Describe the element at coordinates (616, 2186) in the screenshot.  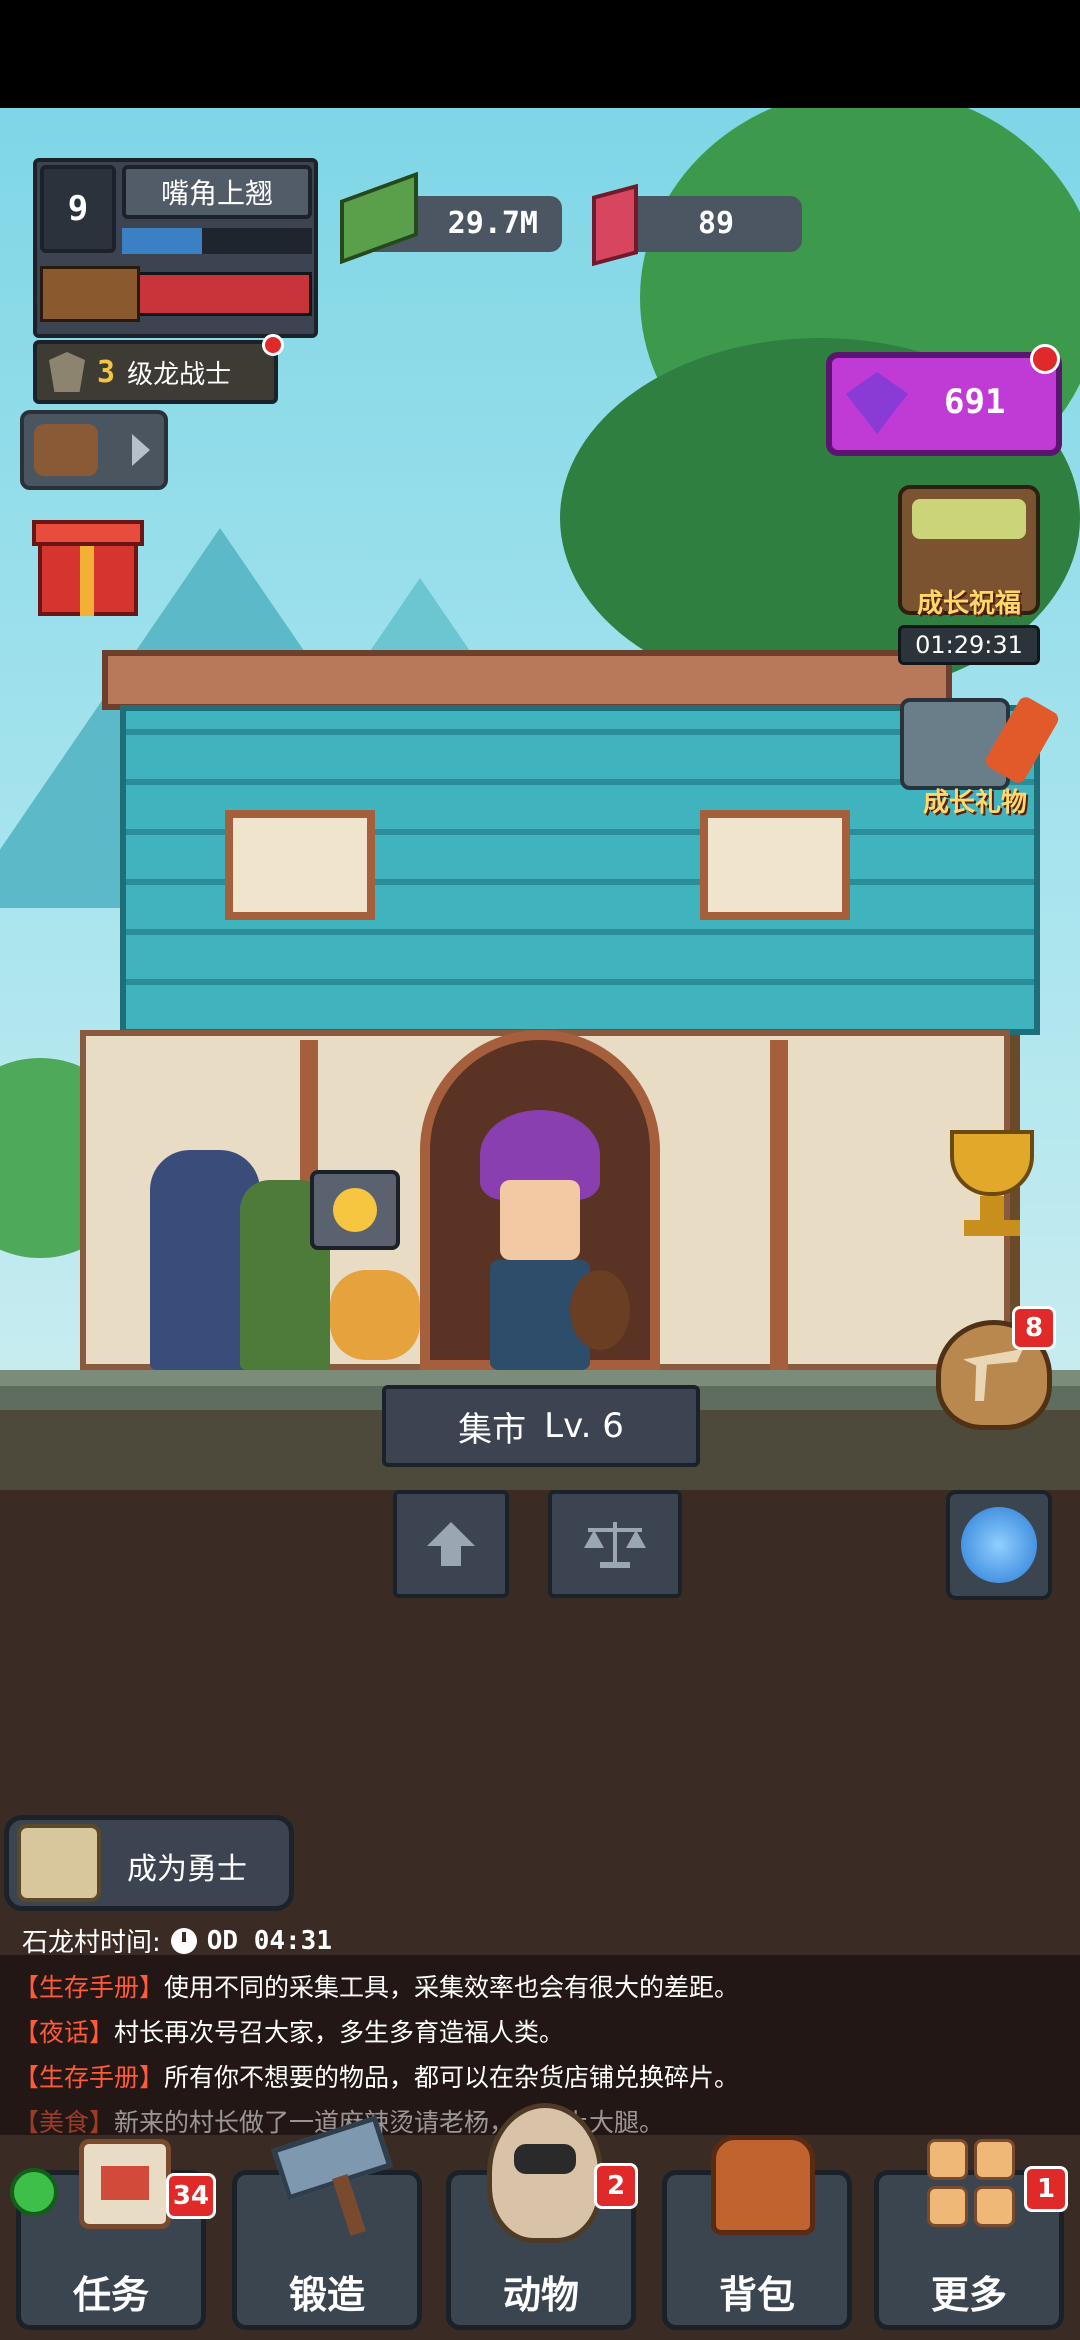
I see `animals-badge: 2` at that location.